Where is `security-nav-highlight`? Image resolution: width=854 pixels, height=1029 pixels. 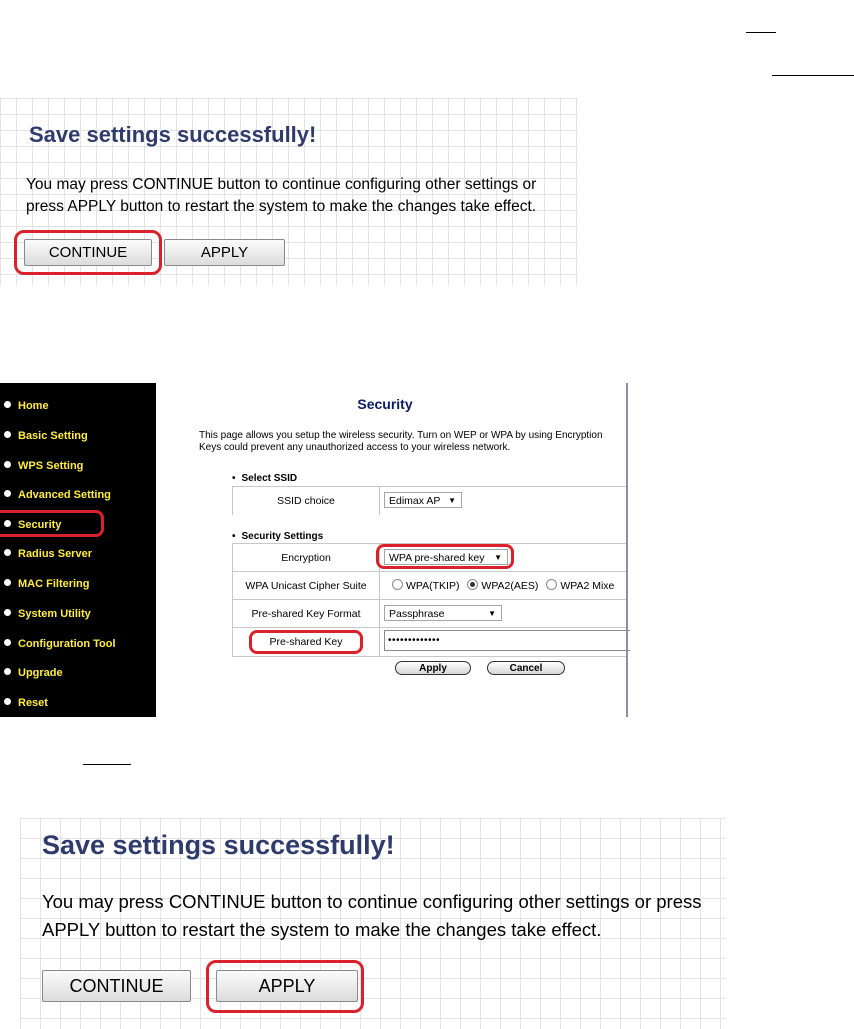
security-nav-highlight is located at coordinates (52, 523).